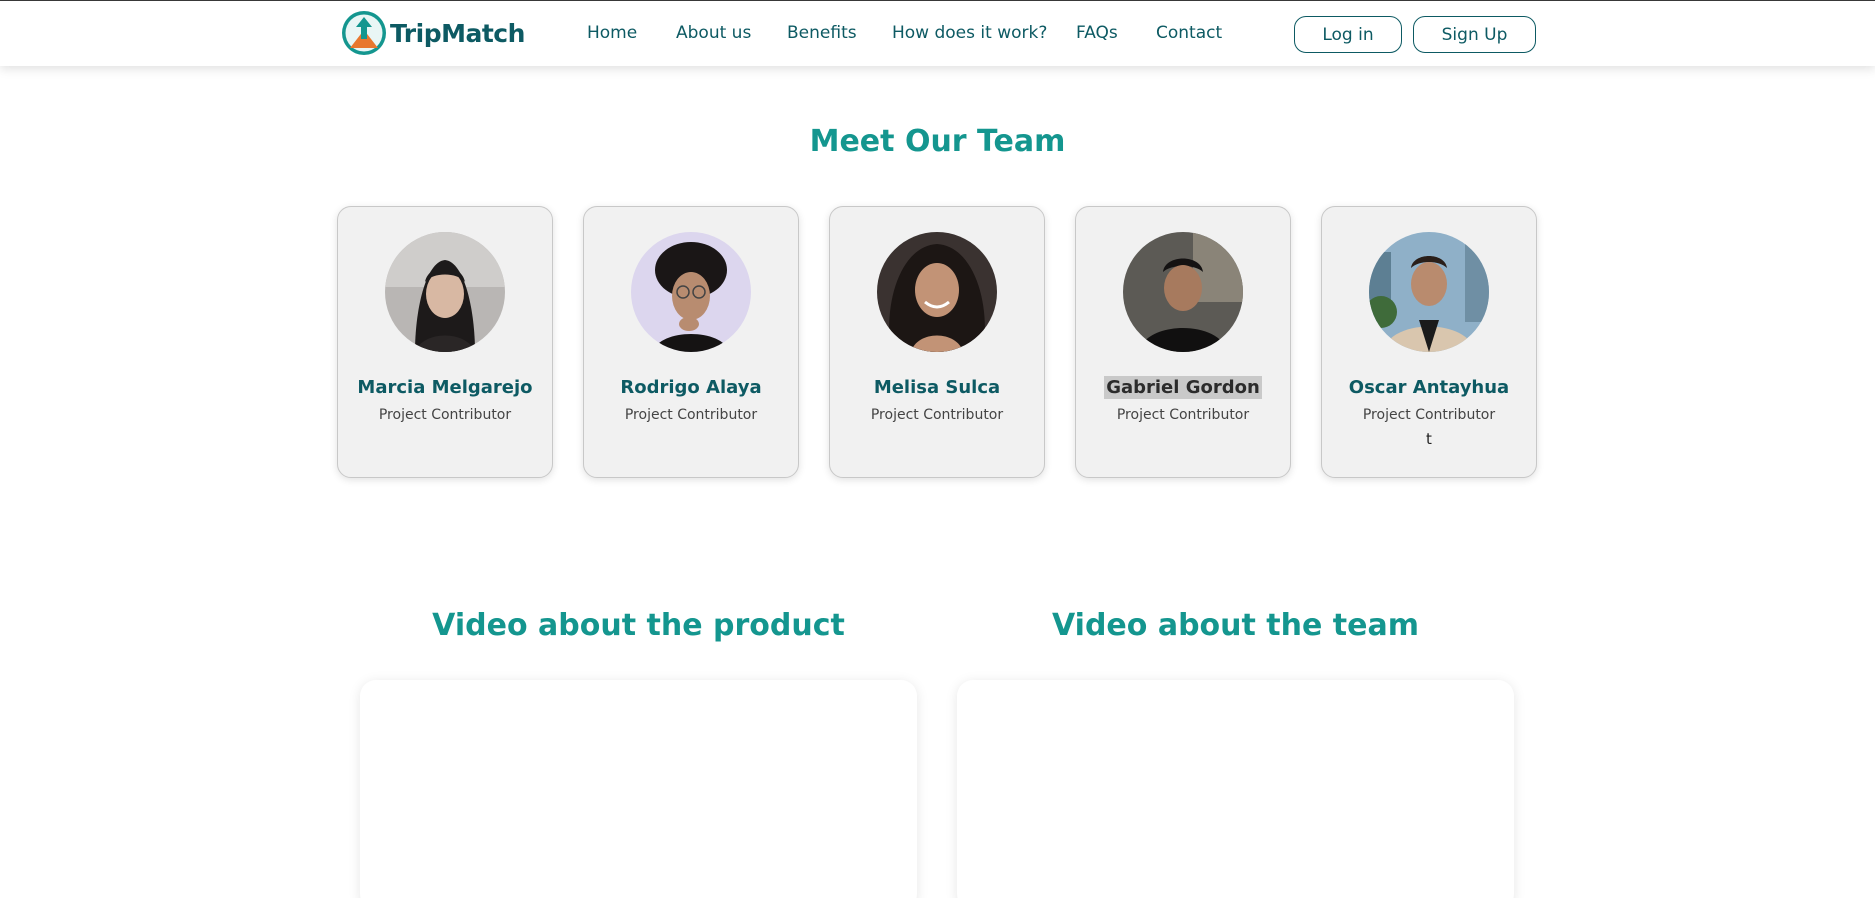  What do you see at coordinates (1235, 625) in the screenshot?
I see `video-team-title: Video about the team` at bounding box center [1235, 625].